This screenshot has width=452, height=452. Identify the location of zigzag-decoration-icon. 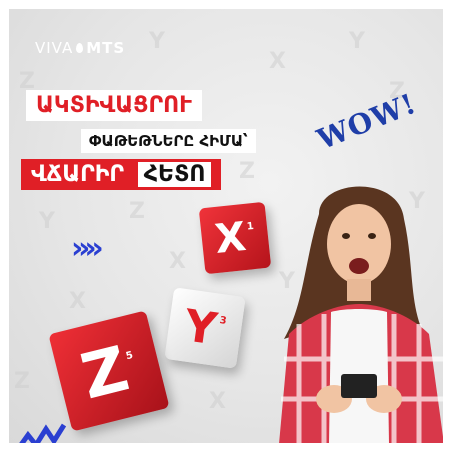
(43, 433).